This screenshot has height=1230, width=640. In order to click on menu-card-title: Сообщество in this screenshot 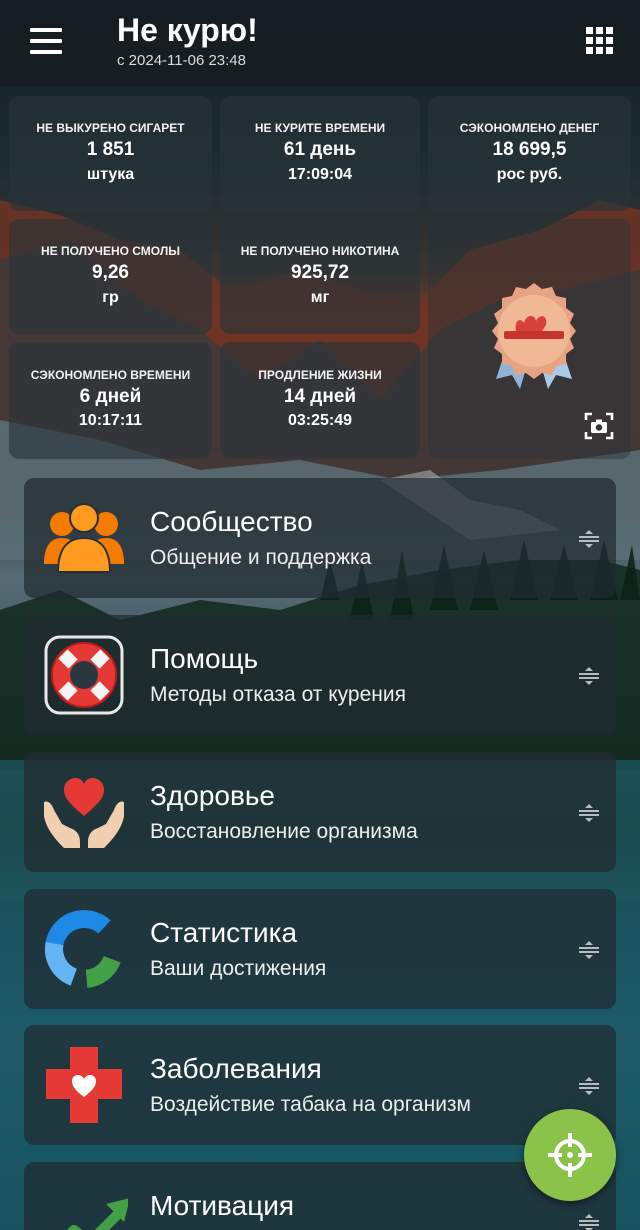, I will do `click(231, 521)`.